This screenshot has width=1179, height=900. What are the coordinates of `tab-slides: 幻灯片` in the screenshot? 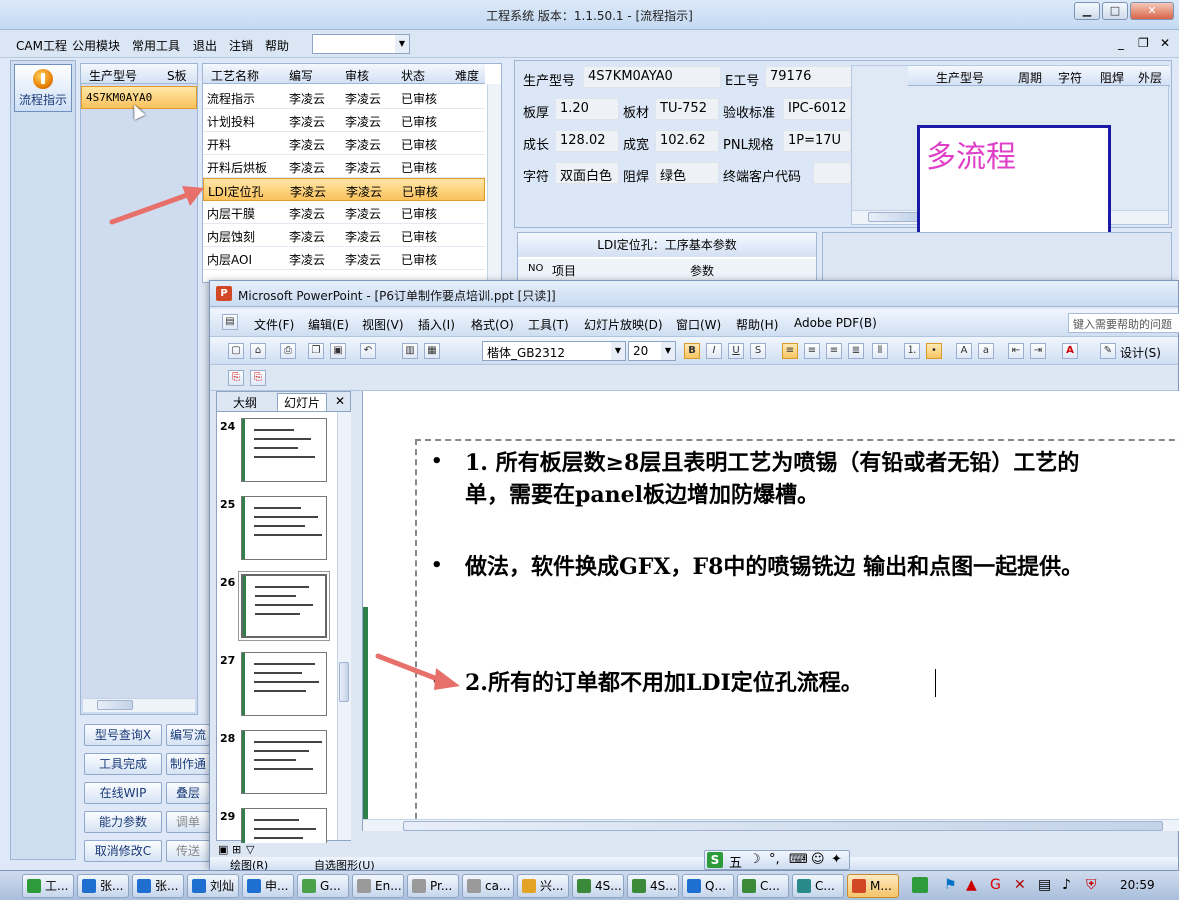 It's located at (302, 402).